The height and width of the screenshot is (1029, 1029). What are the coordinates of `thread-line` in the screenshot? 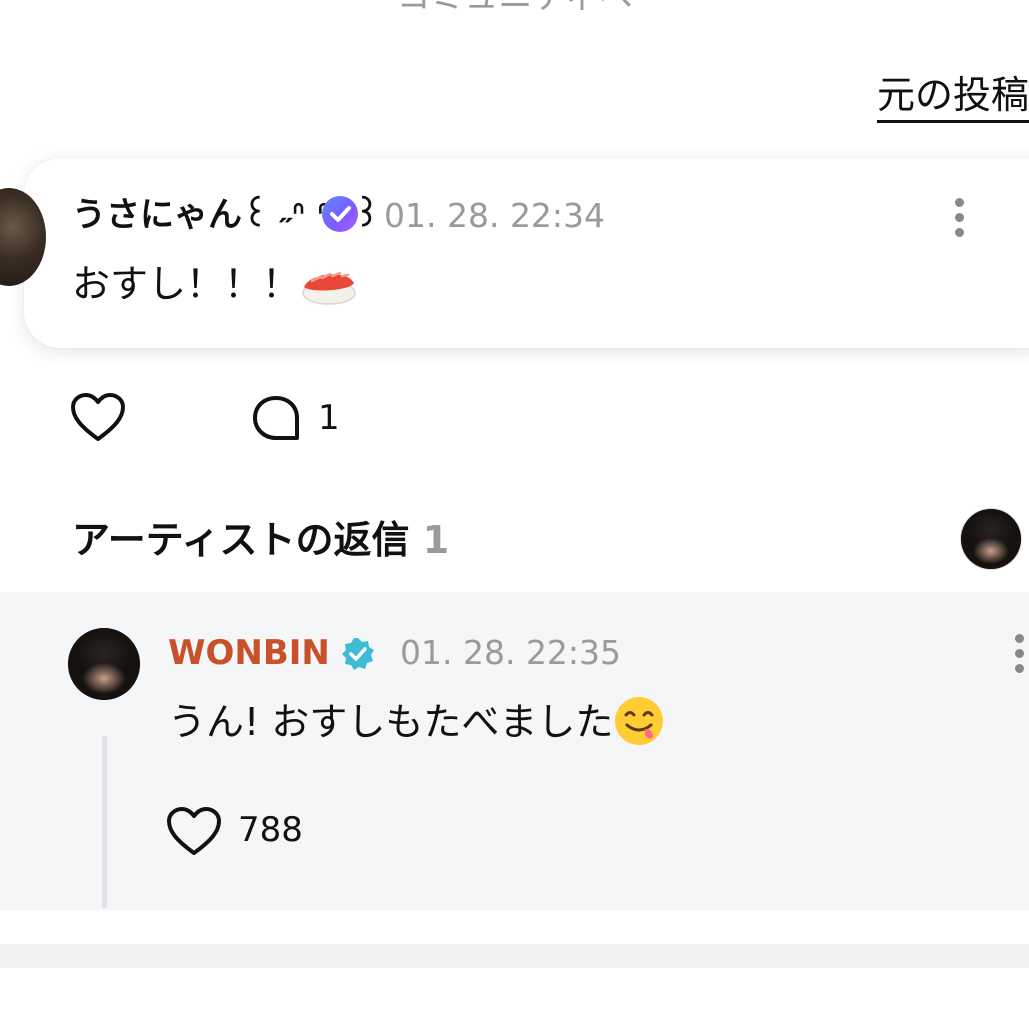 It's located at (104, 822).